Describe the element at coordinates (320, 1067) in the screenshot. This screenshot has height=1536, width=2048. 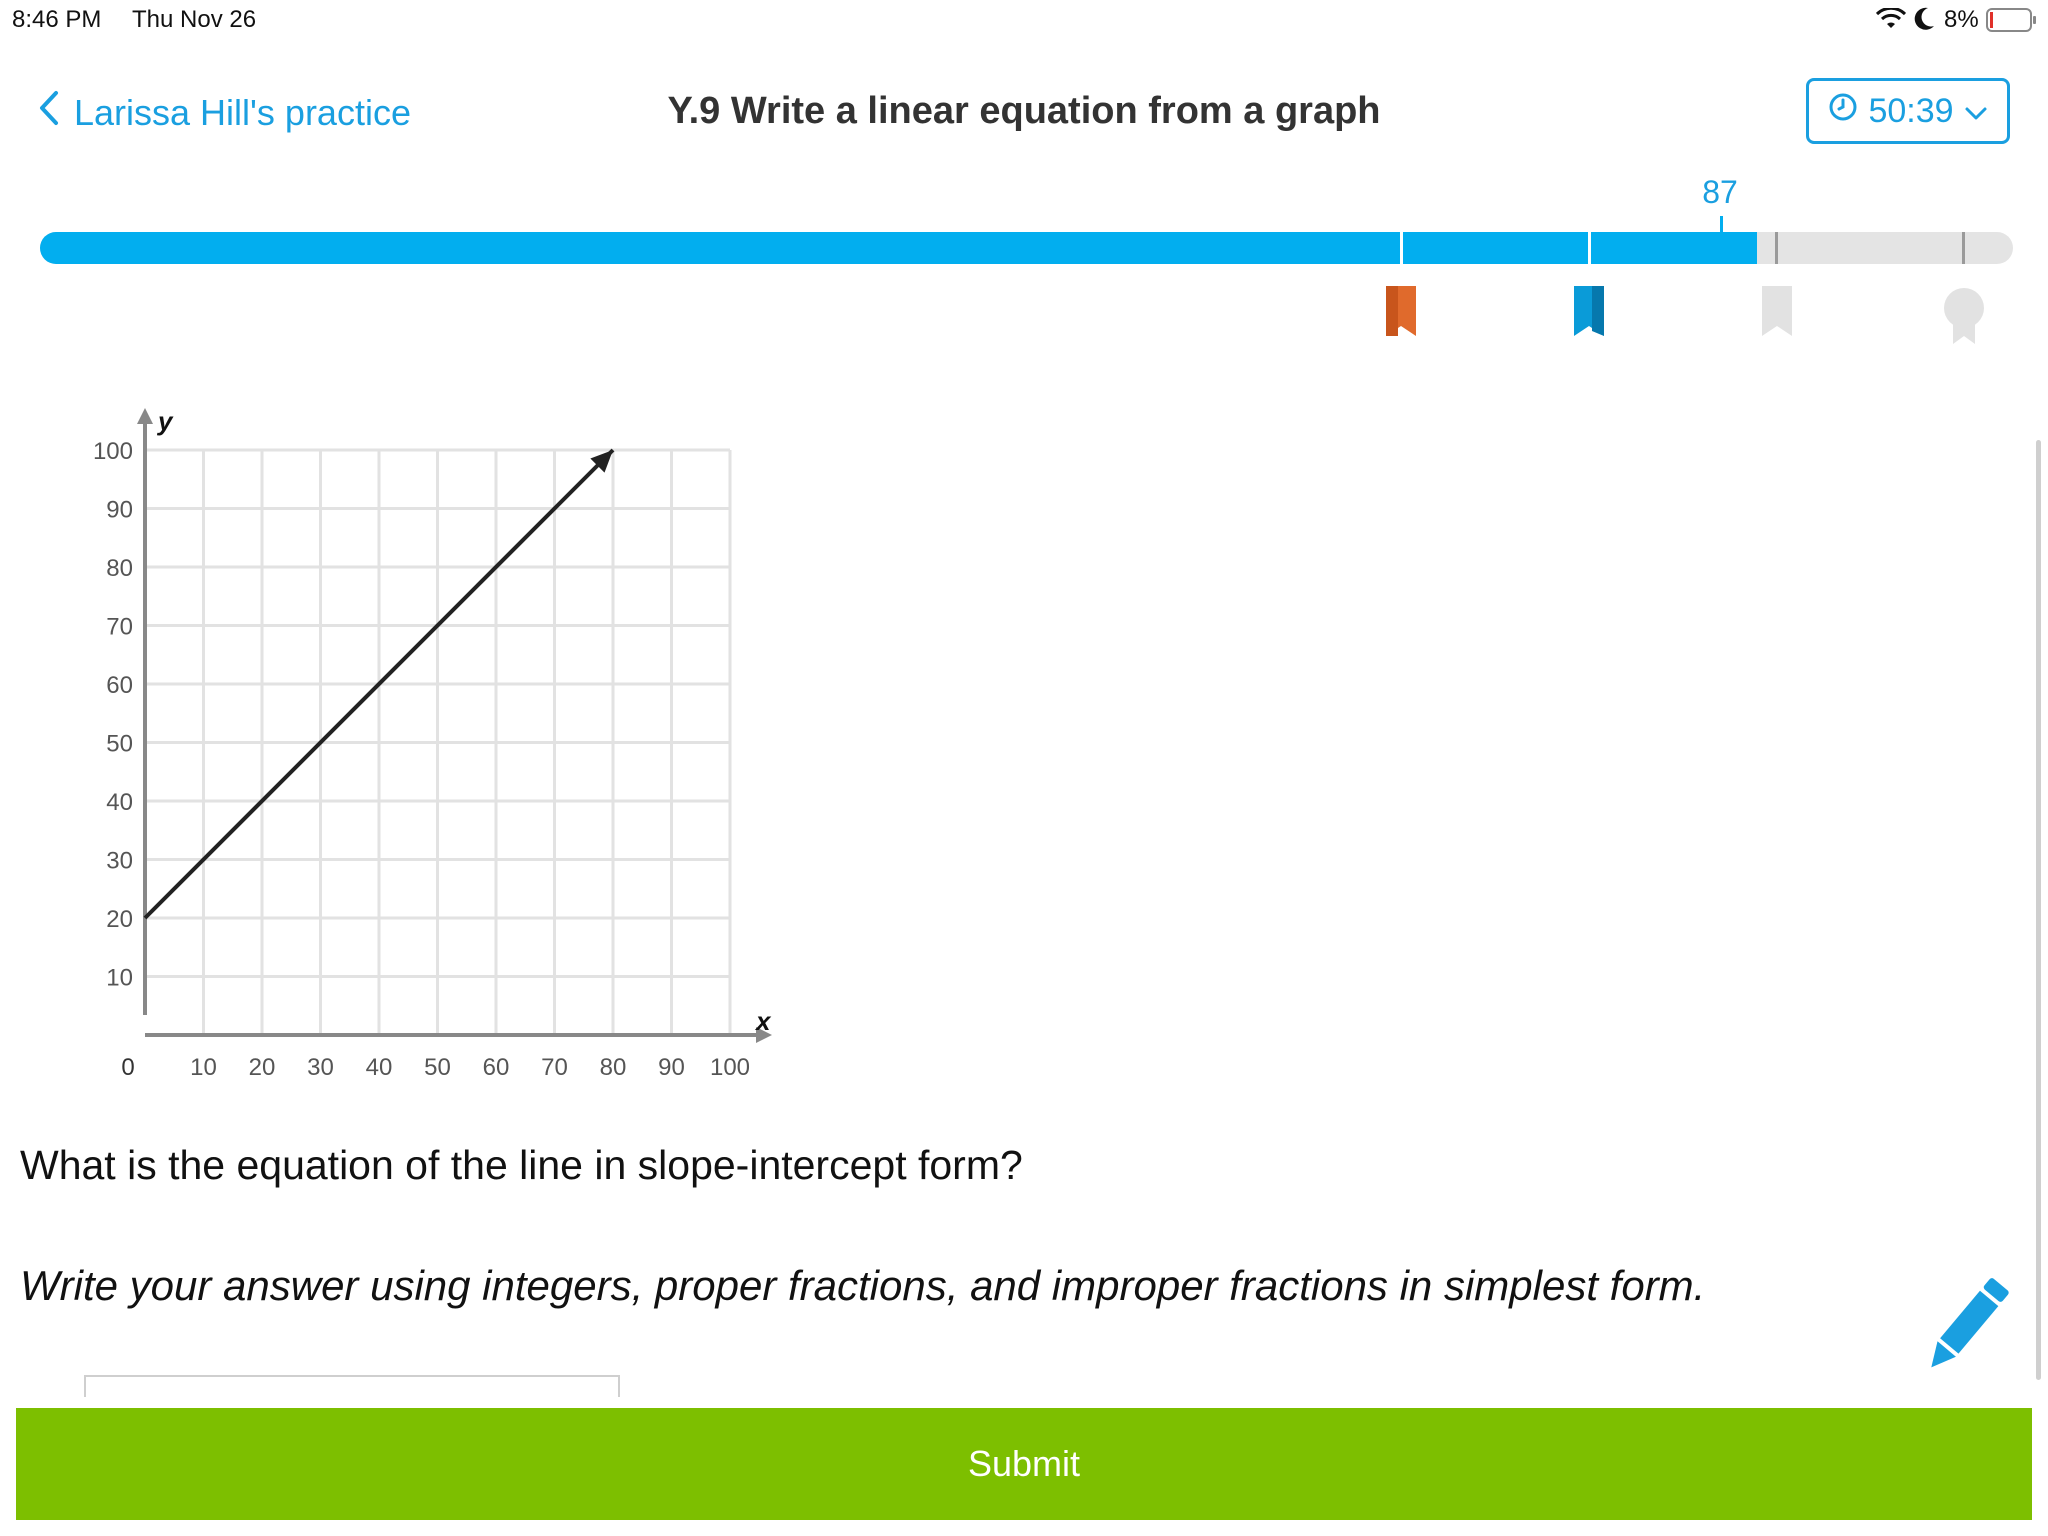
I see `x-tick-label: 30` at that location.